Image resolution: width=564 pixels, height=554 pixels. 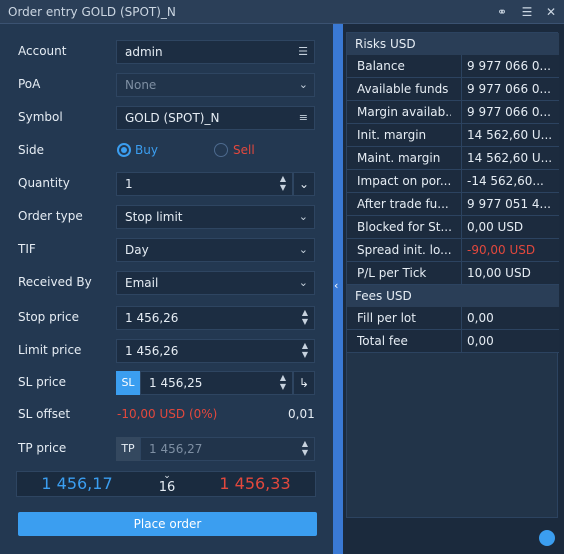 What do you see at coordinates (499, 273) in the screenshot?
I see `risk-row-value: 10,00 USD` at bounding box center [499, 273].